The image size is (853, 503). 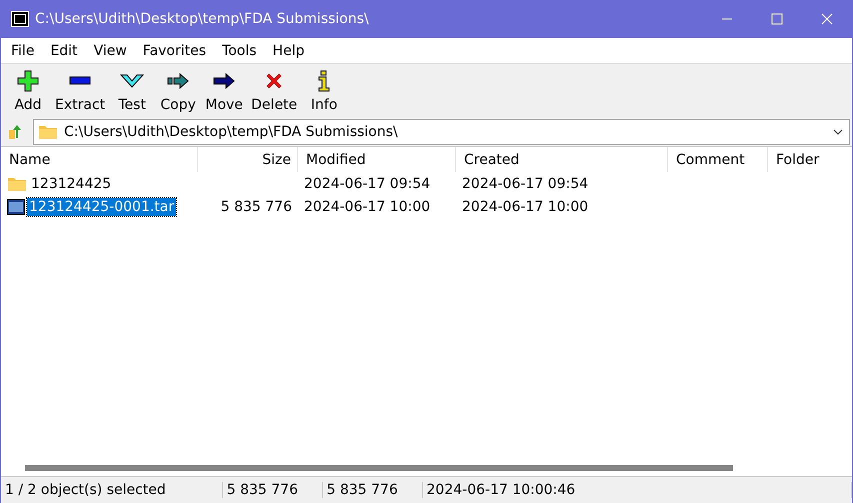 What do you see at coordinates (274, 91) in the screenshot?
I see `toolbar-button: Delete` at bounding box center [274, 91].